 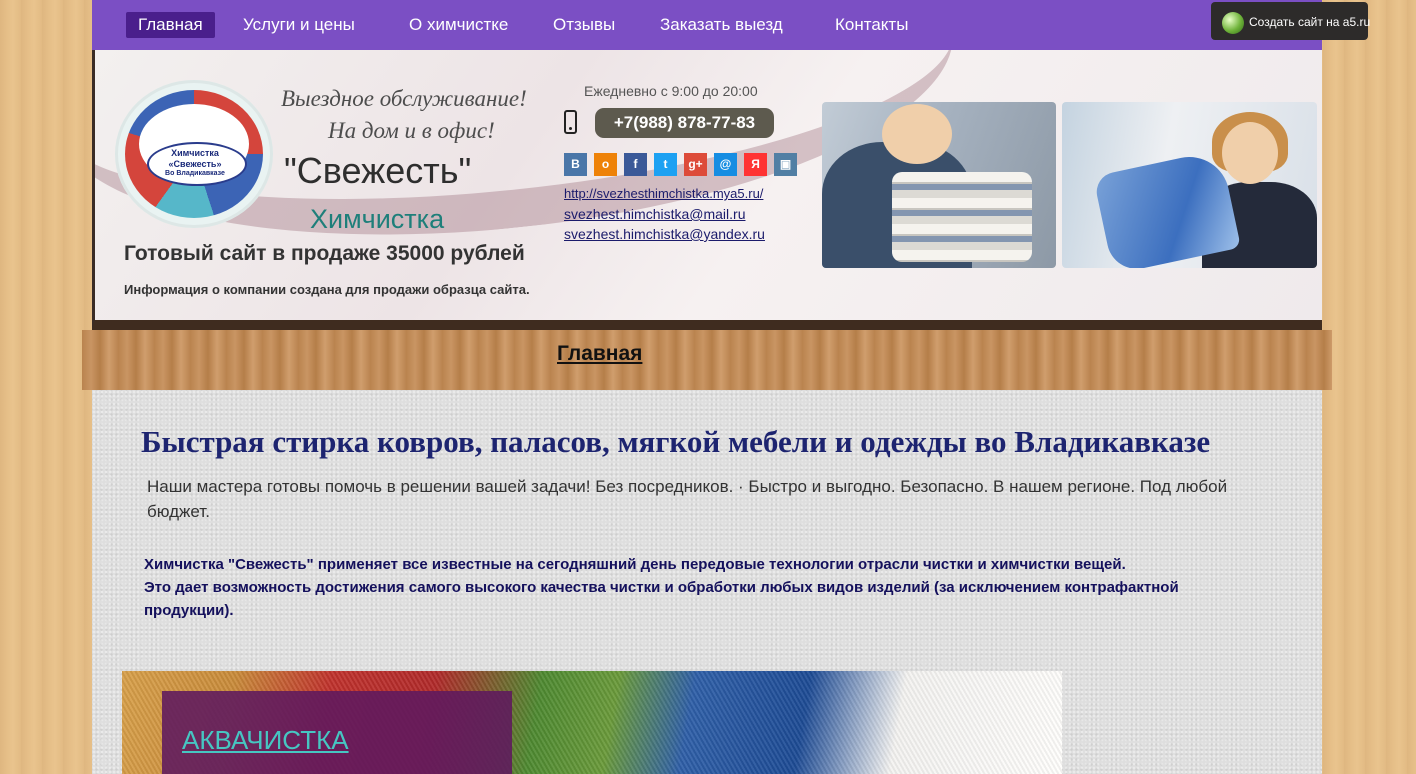 I want to click on page-title: Главная, so click(x=599, y=354).